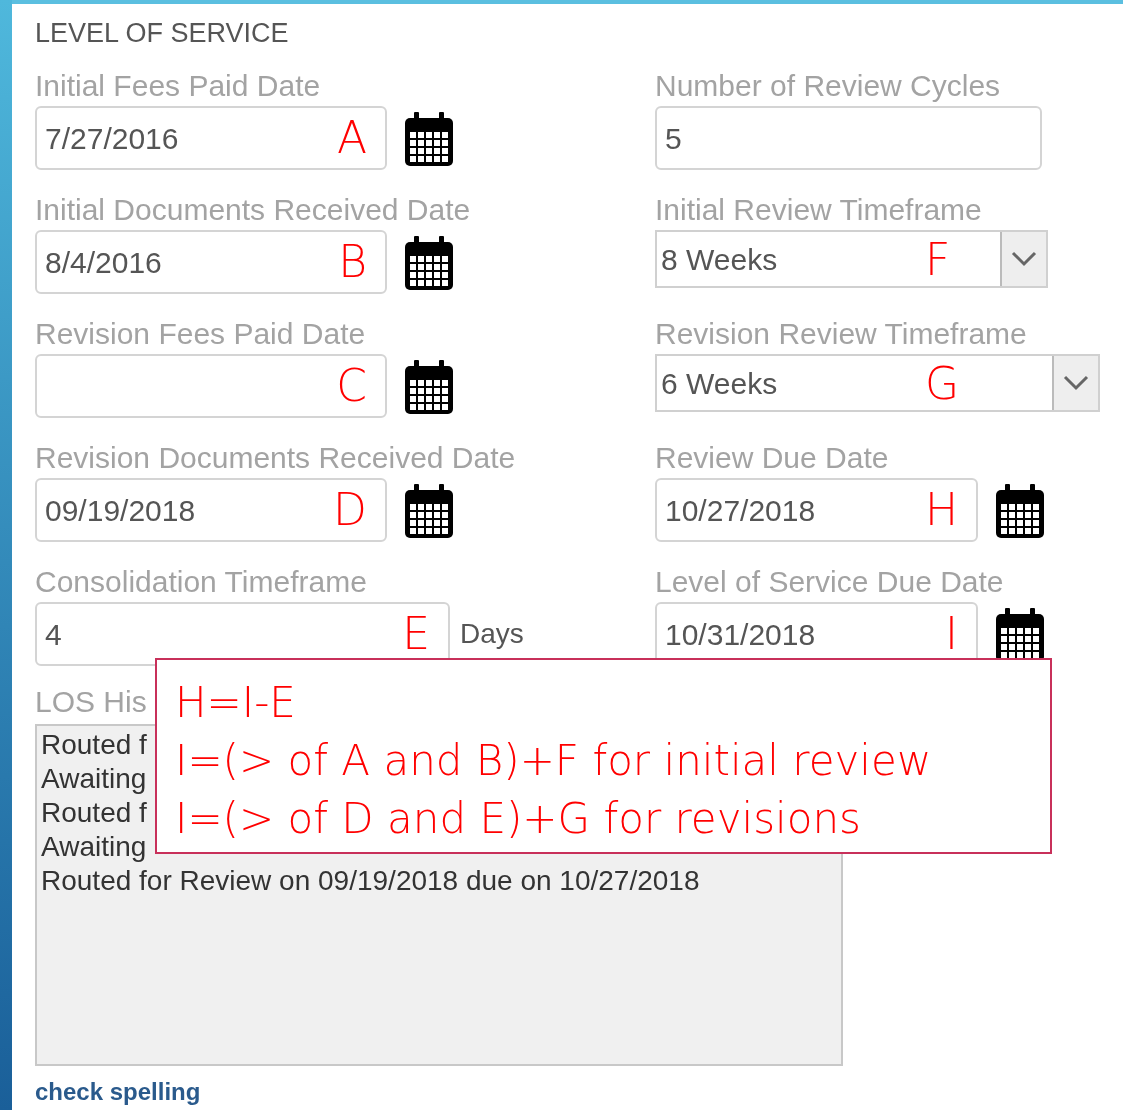 The height and width of the screenshot is (1110, 1123). I want to click on field-value: 8/4/2016, so click(103, 262).